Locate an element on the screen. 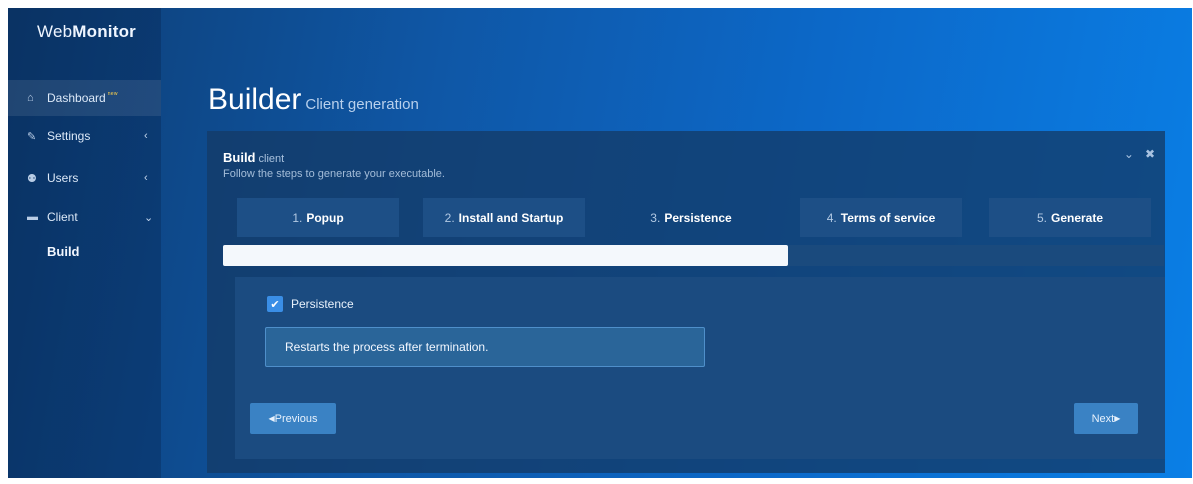 This screenshot has height=484, width=1193. page-subtitle: Client generation is located at coordinates (362, 104).